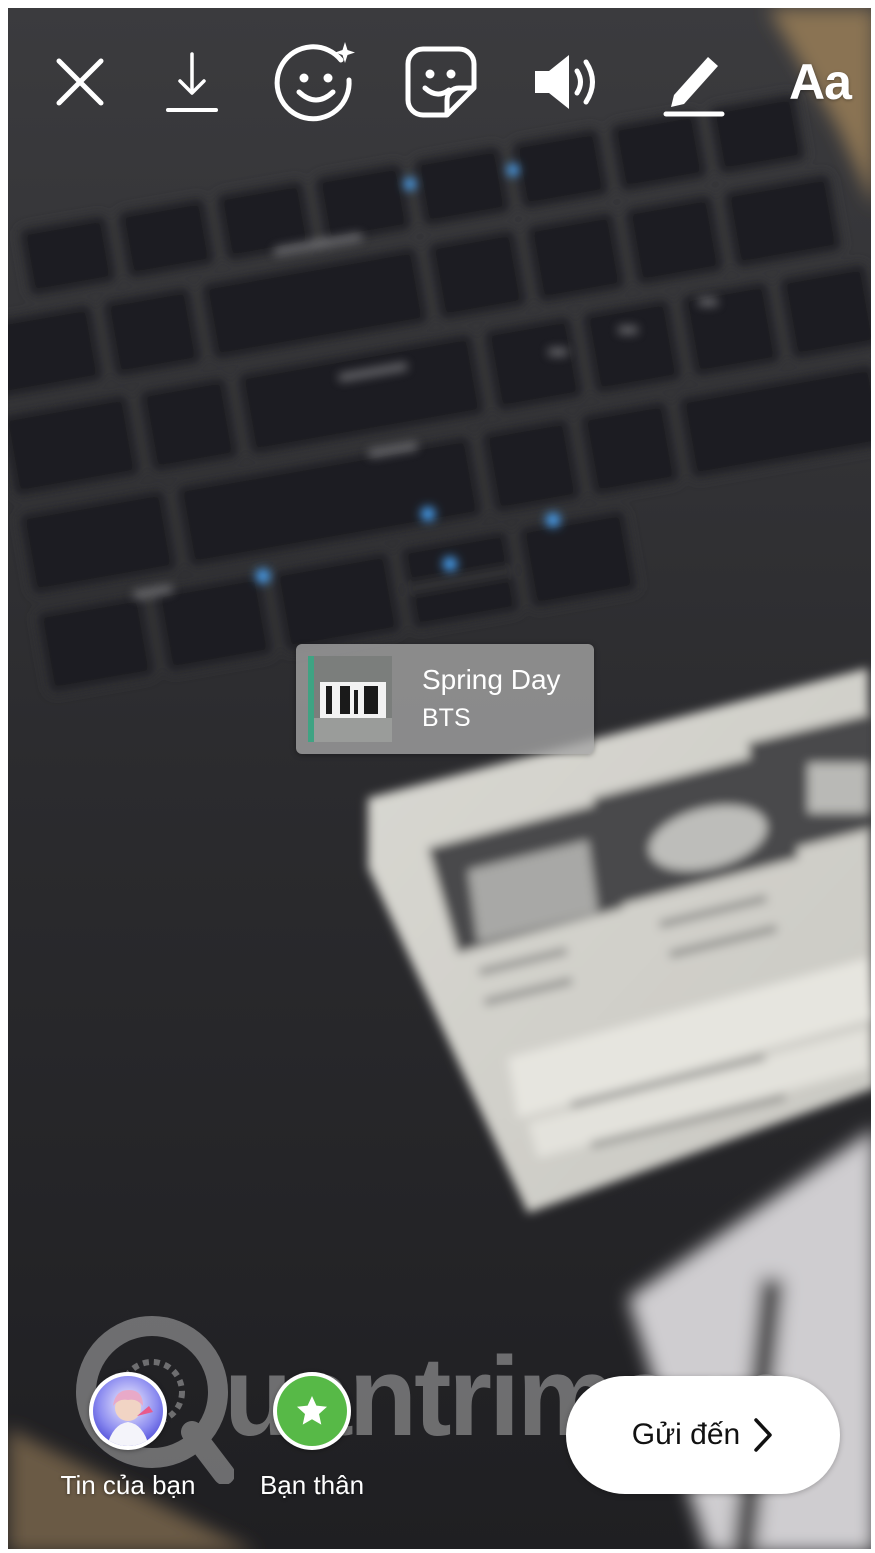  Describe the element at coordinates (128, 1485) in the screenshot. I see `your-story-label: Tin của bạn` at that location.